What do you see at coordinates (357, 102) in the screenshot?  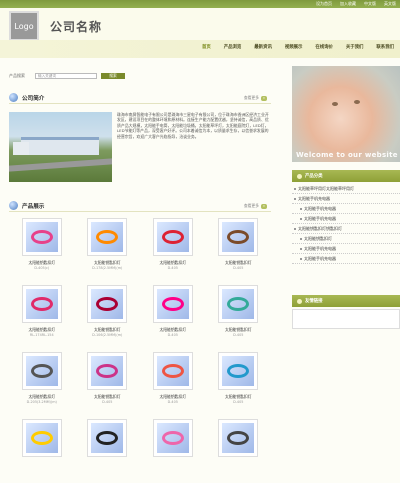 I see `banner-photo-detail` at bounding box center [357, 102].